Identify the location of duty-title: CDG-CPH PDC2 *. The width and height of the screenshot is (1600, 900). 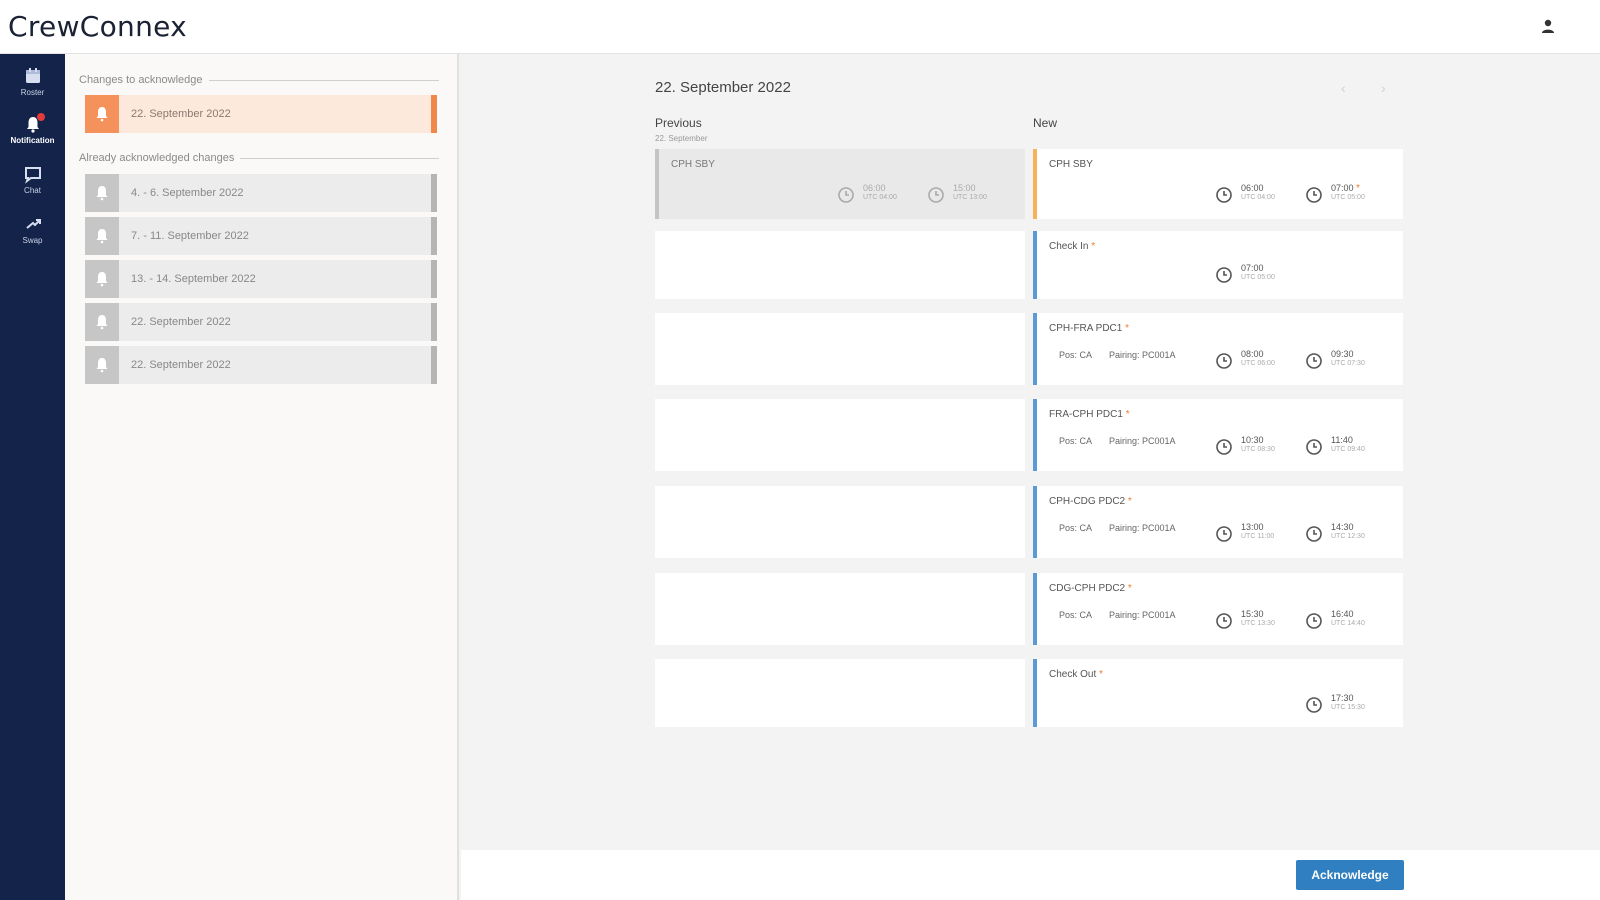
(1090, 588).